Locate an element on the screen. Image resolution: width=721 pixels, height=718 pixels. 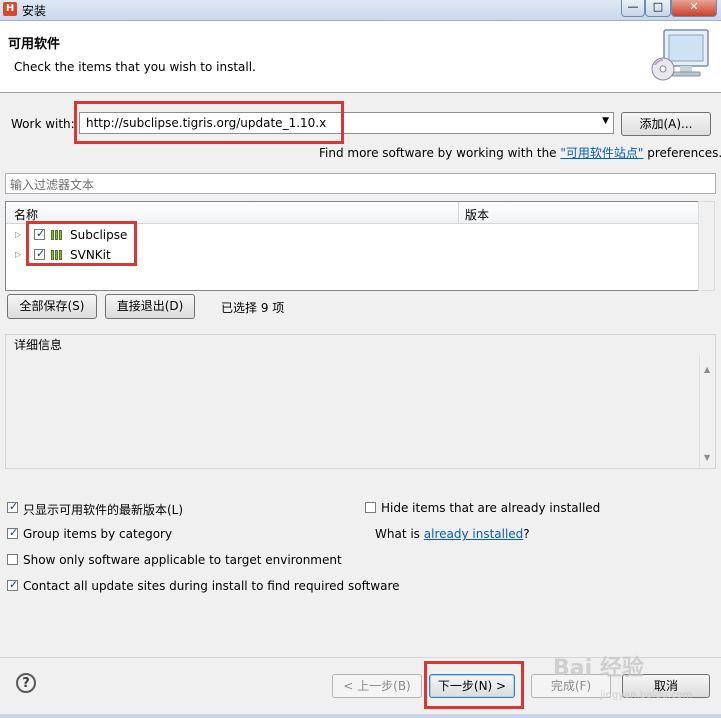
available-sites-link: "可用软件站点" is located at coordinates (601, 153).